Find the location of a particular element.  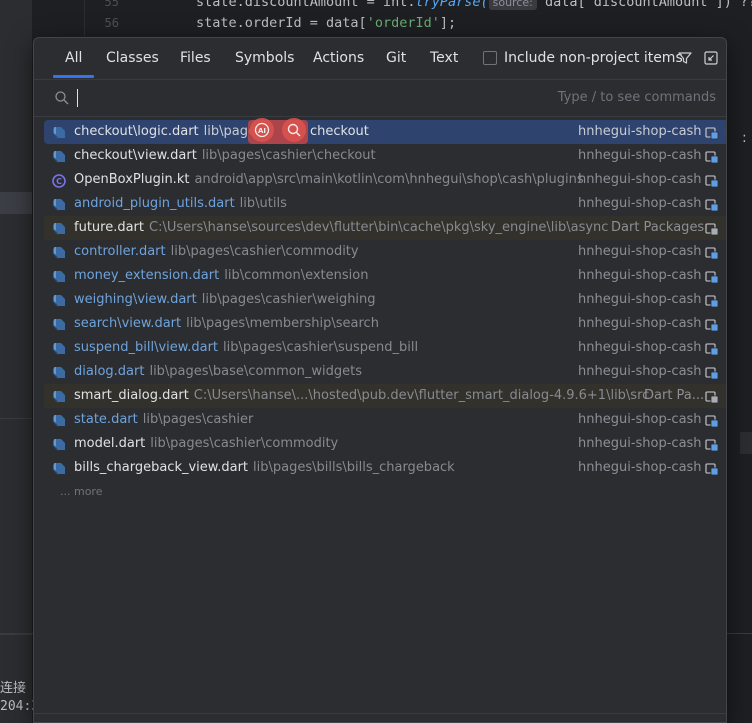

result-path: lib\pages\membership\search is located at coordinates (282, 323).